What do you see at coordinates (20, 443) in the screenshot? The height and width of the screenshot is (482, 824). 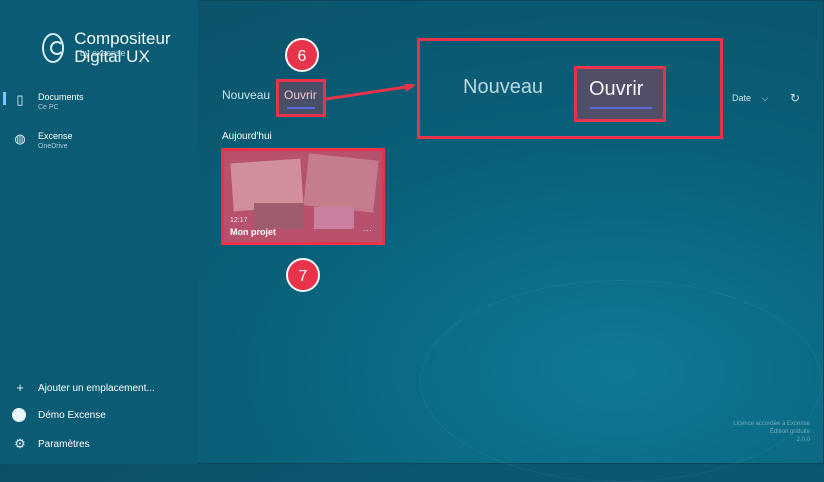 I see `gear-icon: ⚙` at bounding box center [20, 443].